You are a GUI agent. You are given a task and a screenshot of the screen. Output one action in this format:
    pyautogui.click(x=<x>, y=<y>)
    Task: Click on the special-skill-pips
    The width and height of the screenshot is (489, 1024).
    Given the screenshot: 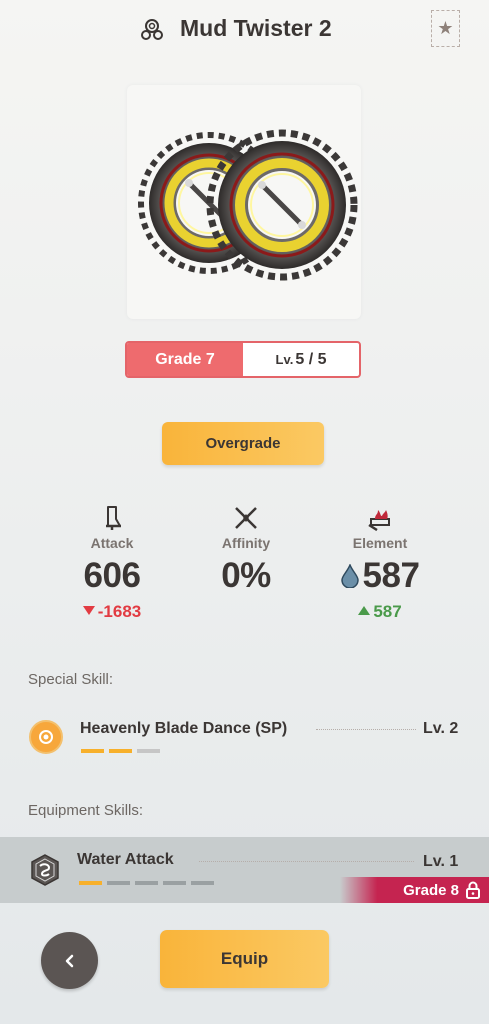 What is the action you would take?
    pyautogui.click(x=120, y=751)
    